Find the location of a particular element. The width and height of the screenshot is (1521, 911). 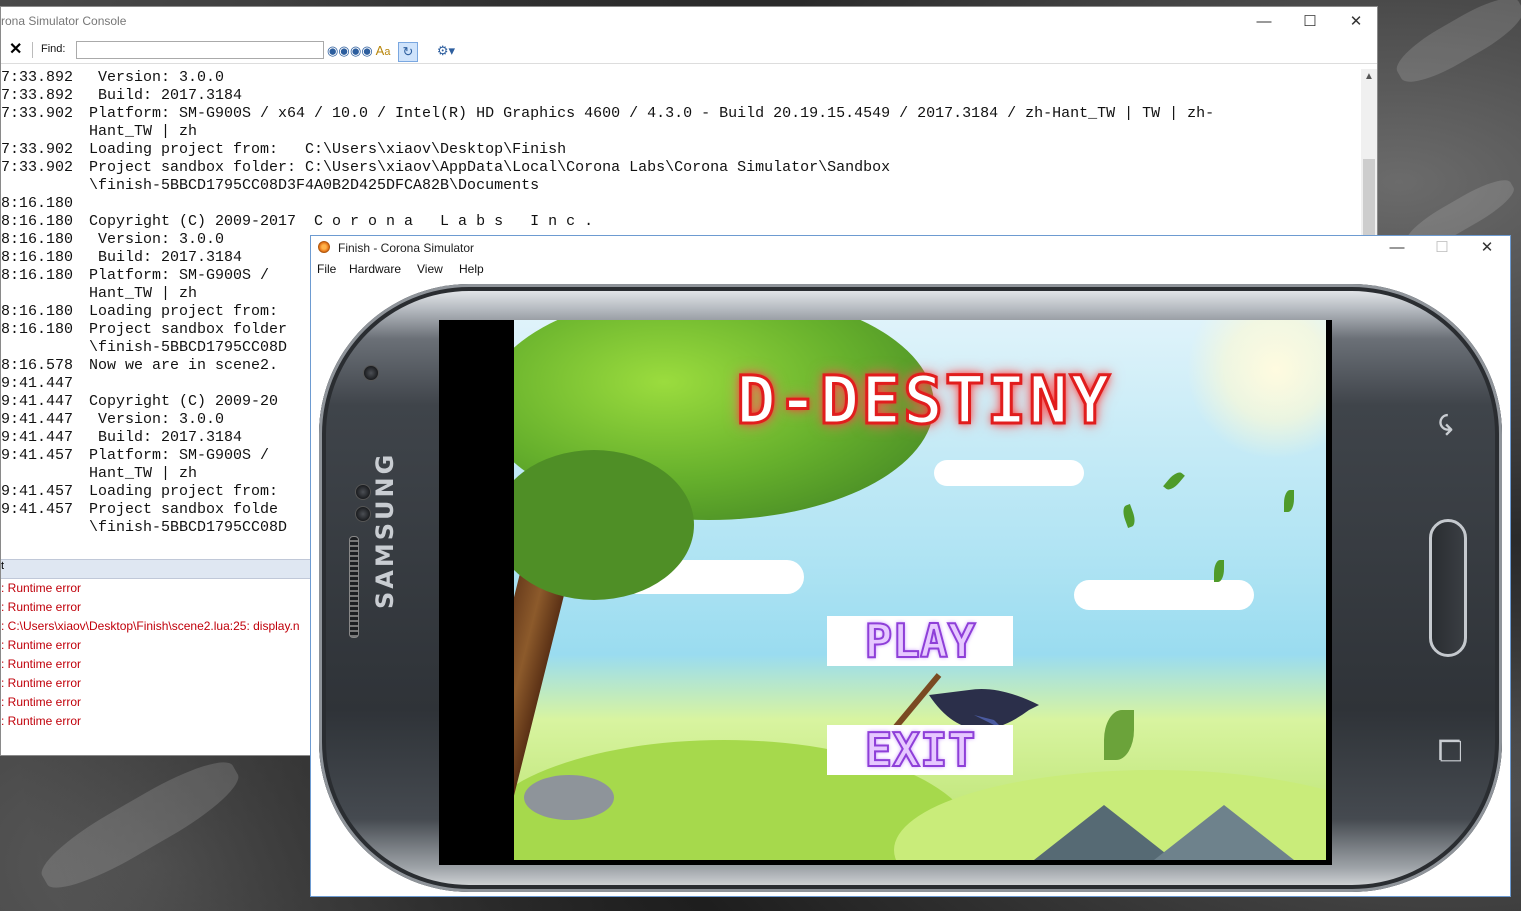

wrap-icon: ↻ is located at coordinates (408, 52).